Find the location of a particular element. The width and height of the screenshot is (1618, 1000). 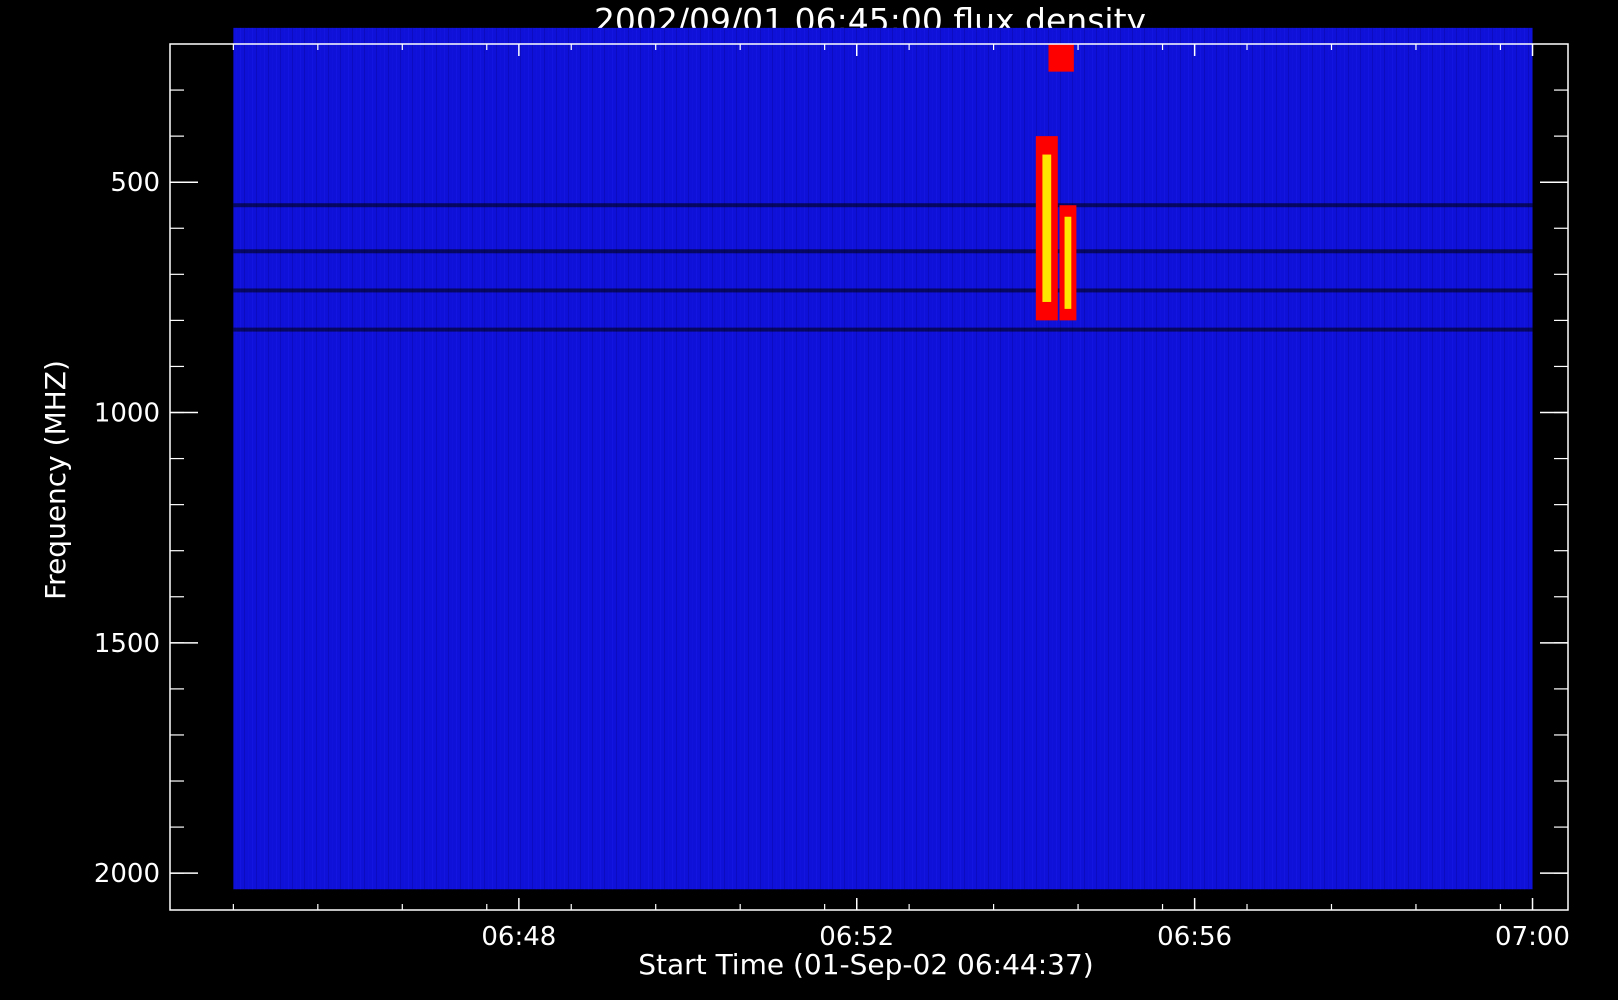

x-tick-label-3: 07:00 is located at coordinates (1532, 937).